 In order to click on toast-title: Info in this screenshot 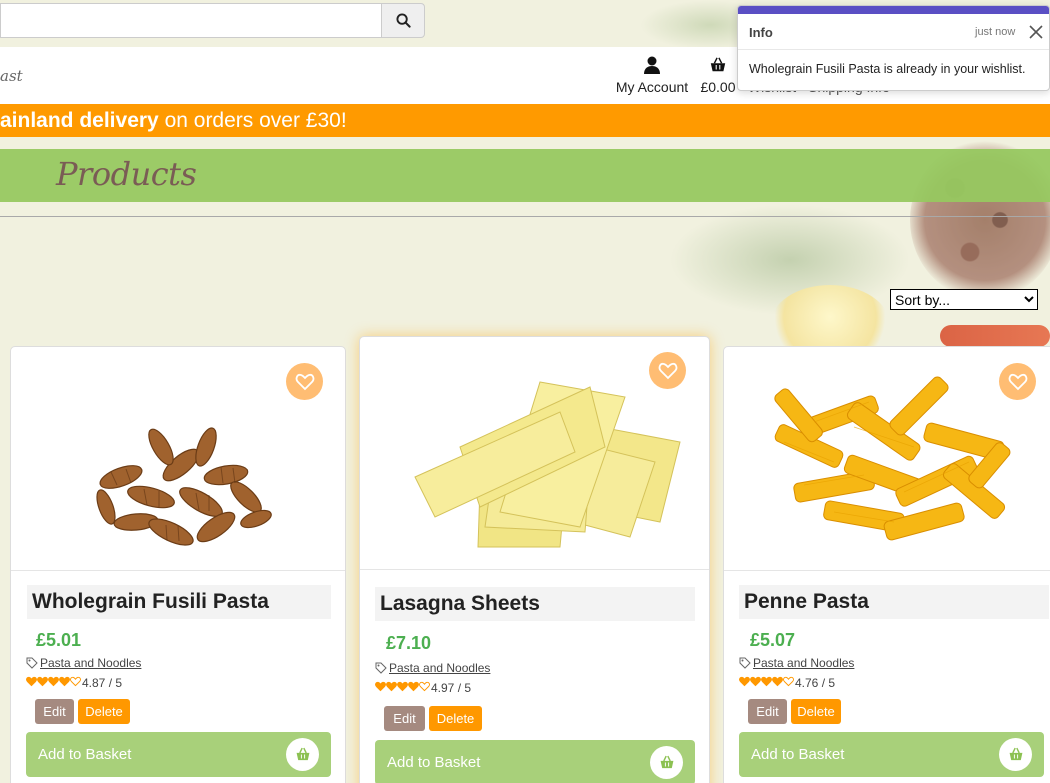, I will do `click(761, 32)`.